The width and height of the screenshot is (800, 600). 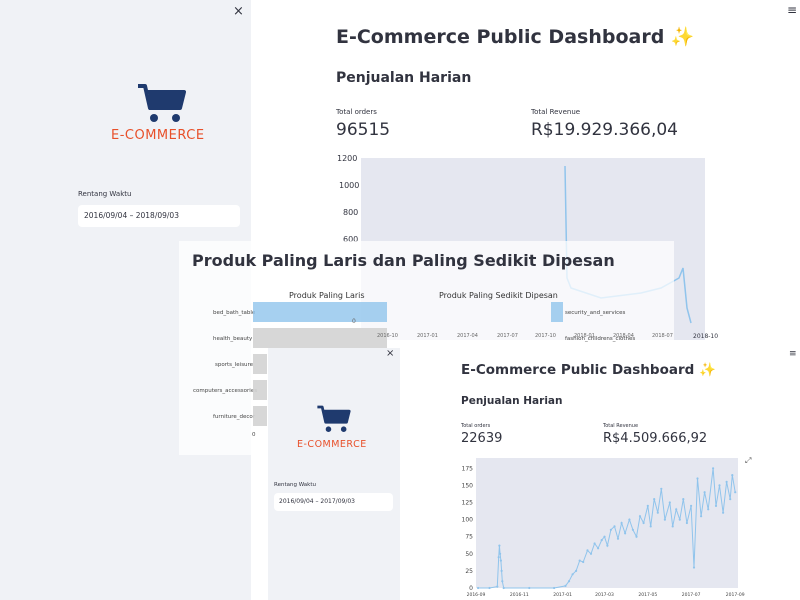 What do you see at coordinates (735, 595) in the screenshot?
I see `x-tick-label: 2017-09` at bounding box center [735, 595].